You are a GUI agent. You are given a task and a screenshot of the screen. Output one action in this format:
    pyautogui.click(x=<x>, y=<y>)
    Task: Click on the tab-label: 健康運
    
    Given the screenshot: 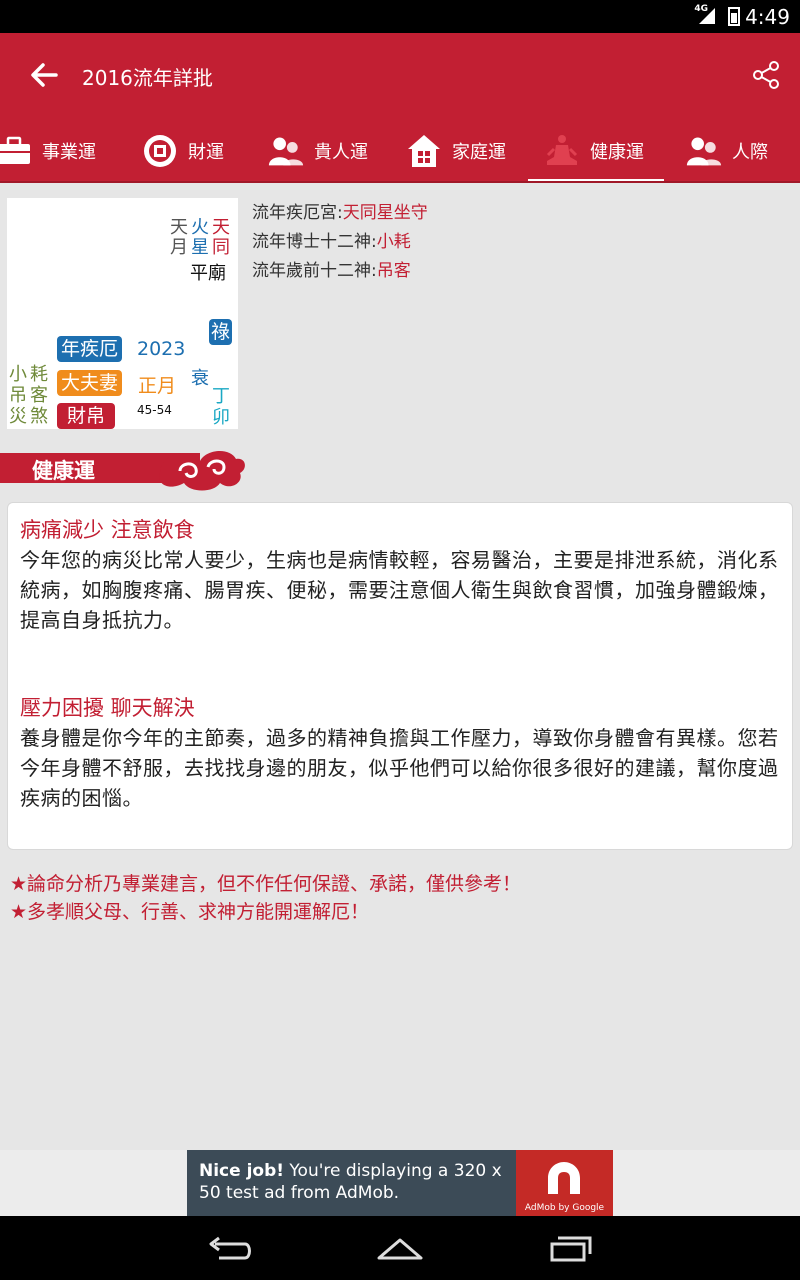 What is the action you would take?
    pyautogui.click(x=617, y=152)
    